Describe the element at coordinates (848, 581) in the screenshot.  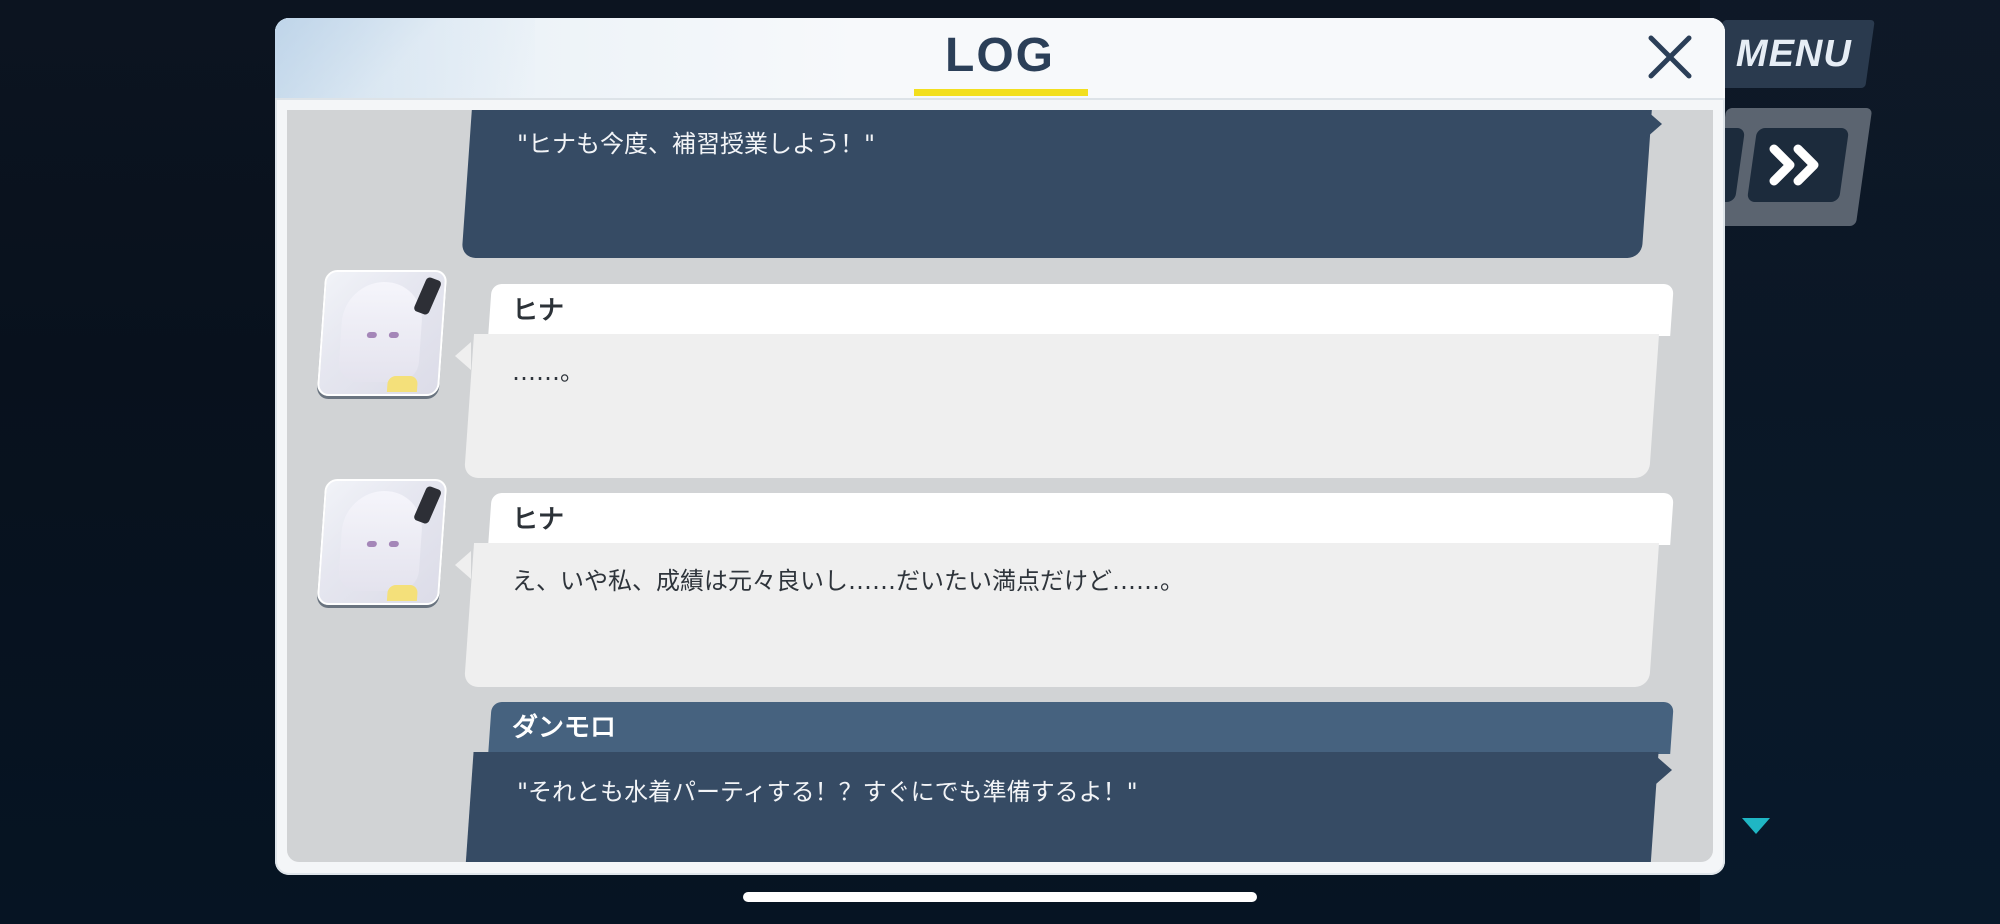
I see `log-entry-text: え、いや私、成績は元々良いし……だいたい満点だけど……。` at that location.